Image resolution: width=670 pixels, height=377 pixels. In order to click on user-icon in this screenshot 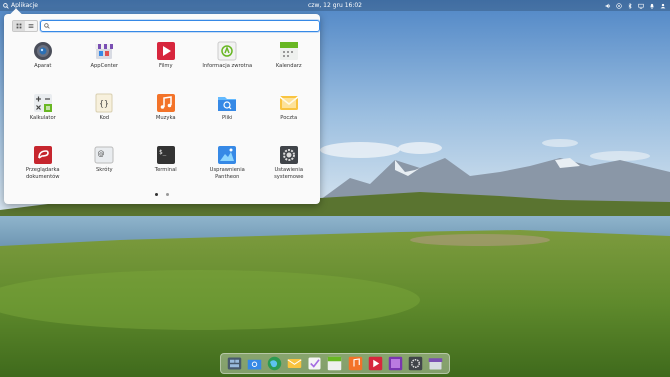, I will do `click(663, 5)`.